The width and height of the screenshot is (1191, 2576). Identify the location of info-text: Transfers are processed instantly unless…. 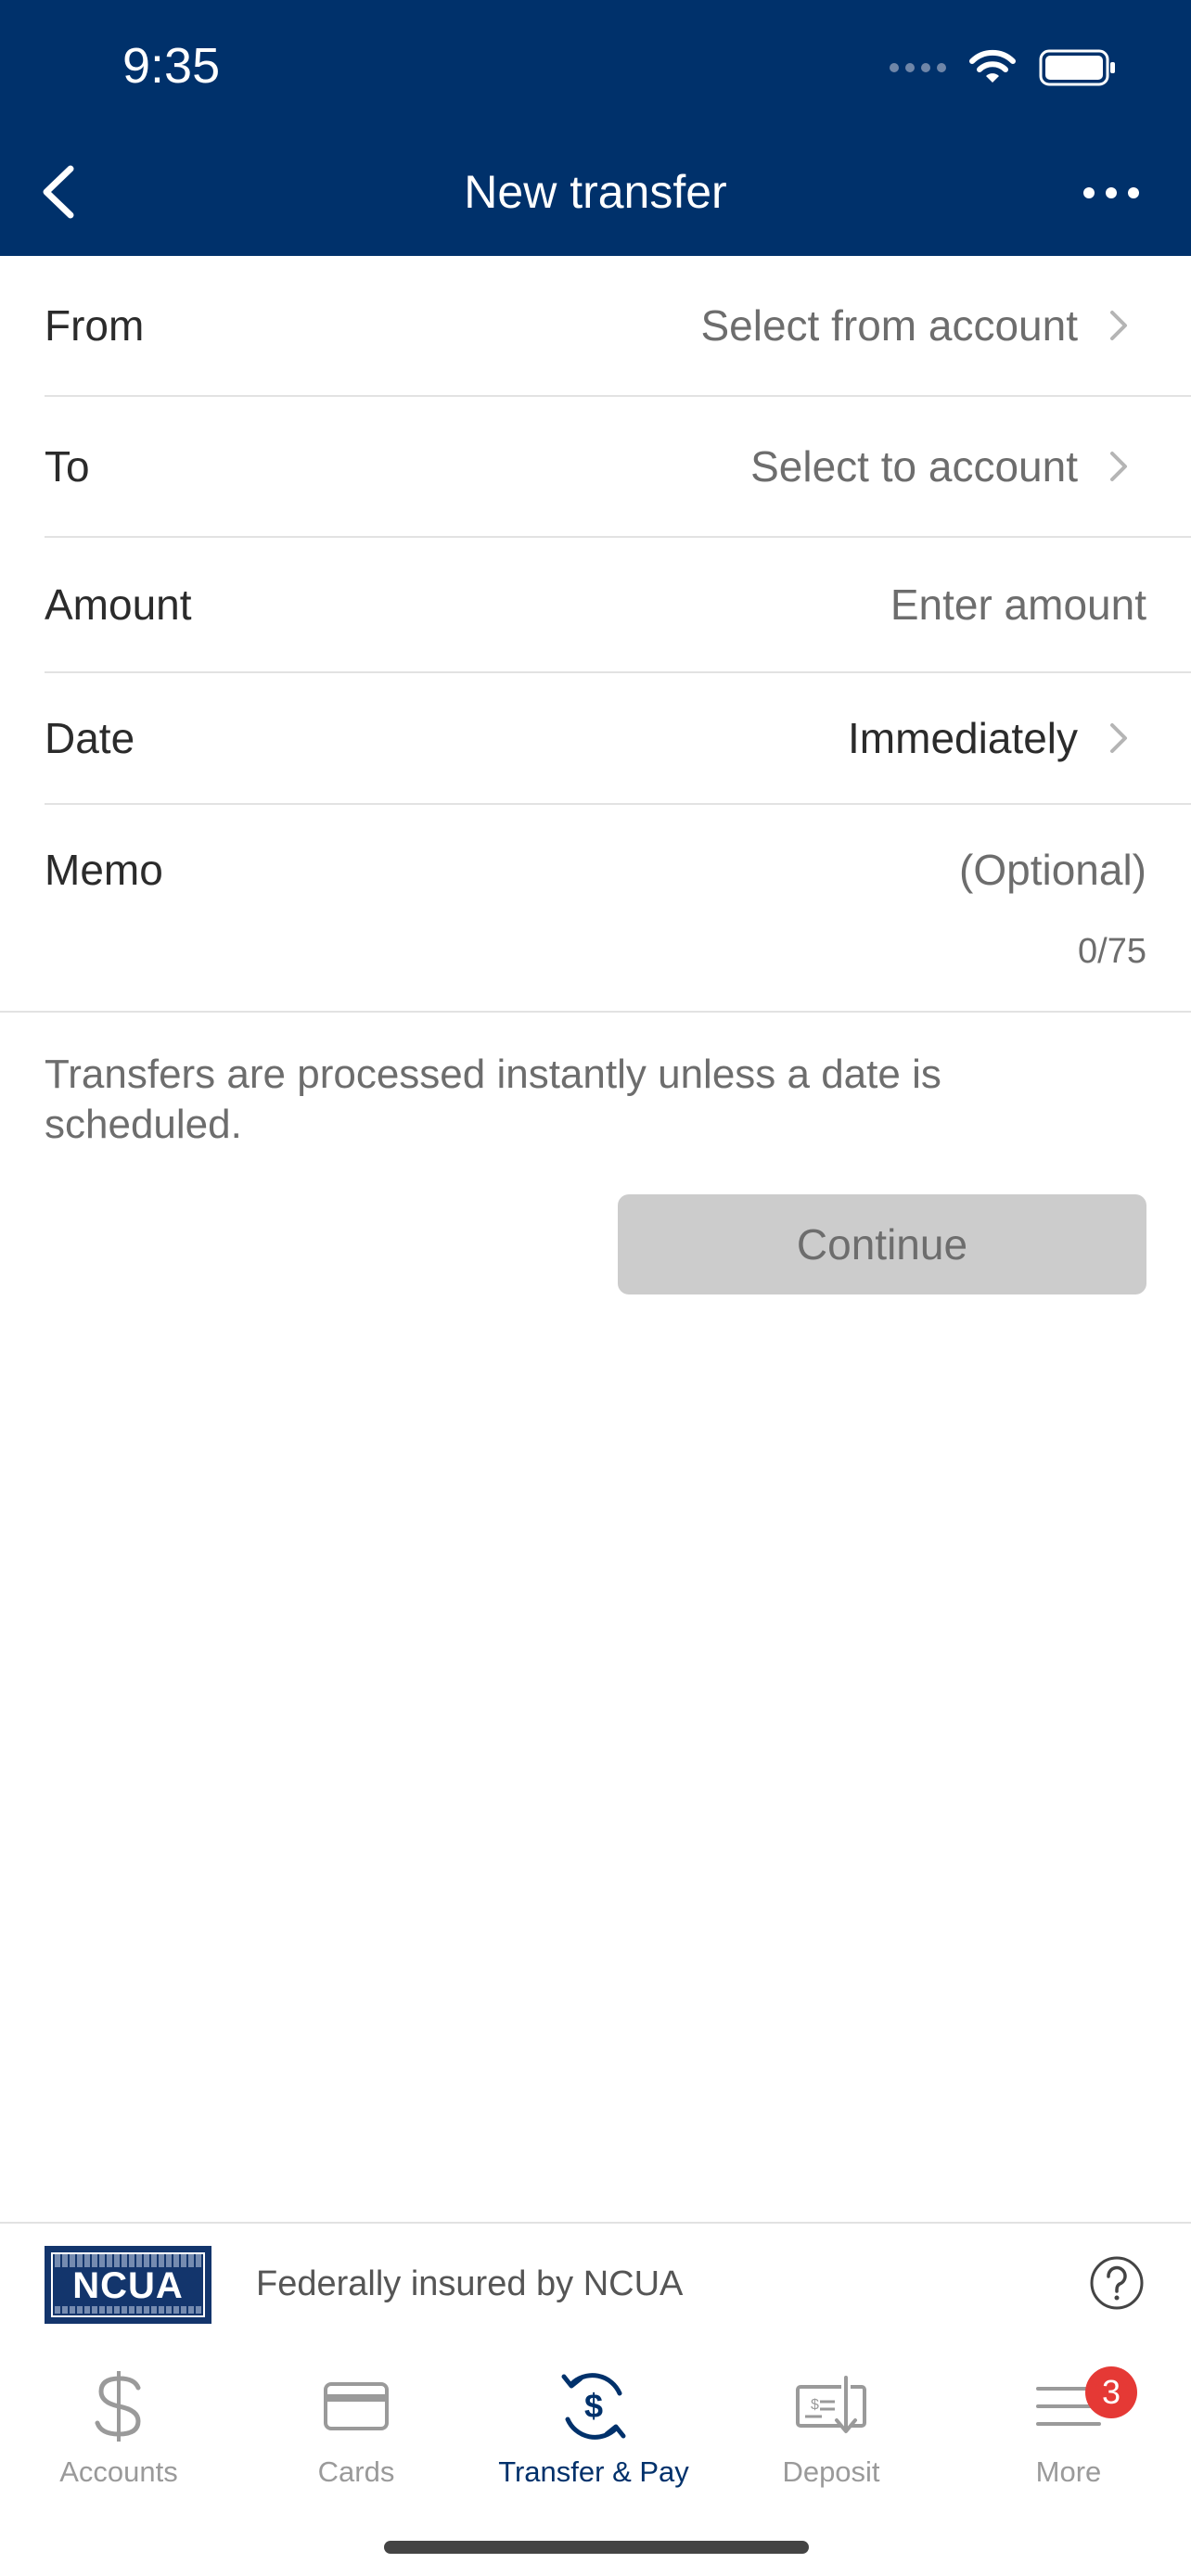
(493, 1099).